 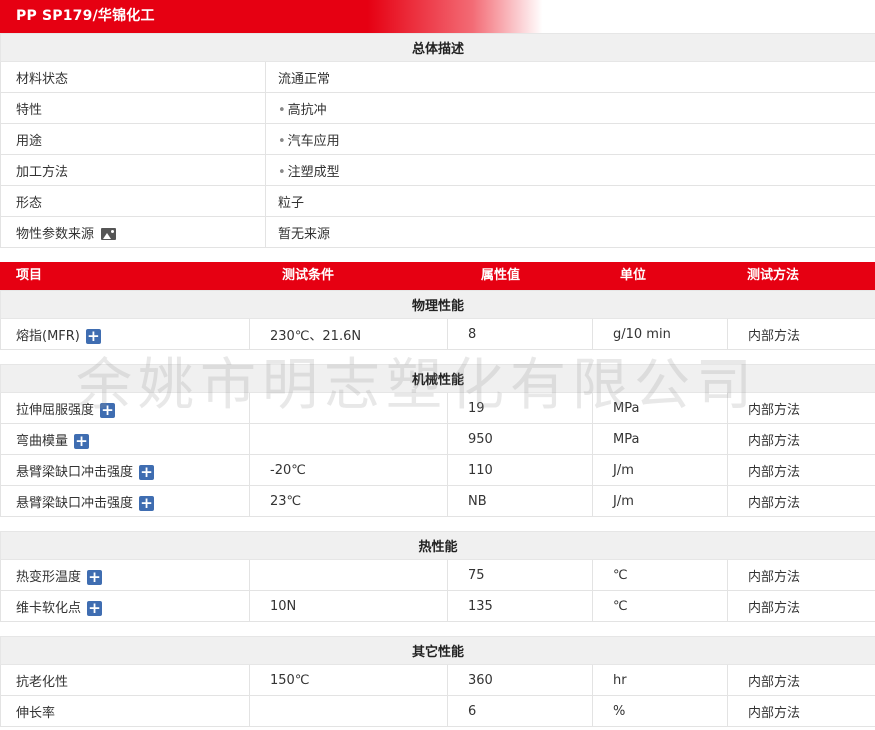 I want to click on table-row: 伸长率 6 % 内部方法, so click(x=437, y=711).